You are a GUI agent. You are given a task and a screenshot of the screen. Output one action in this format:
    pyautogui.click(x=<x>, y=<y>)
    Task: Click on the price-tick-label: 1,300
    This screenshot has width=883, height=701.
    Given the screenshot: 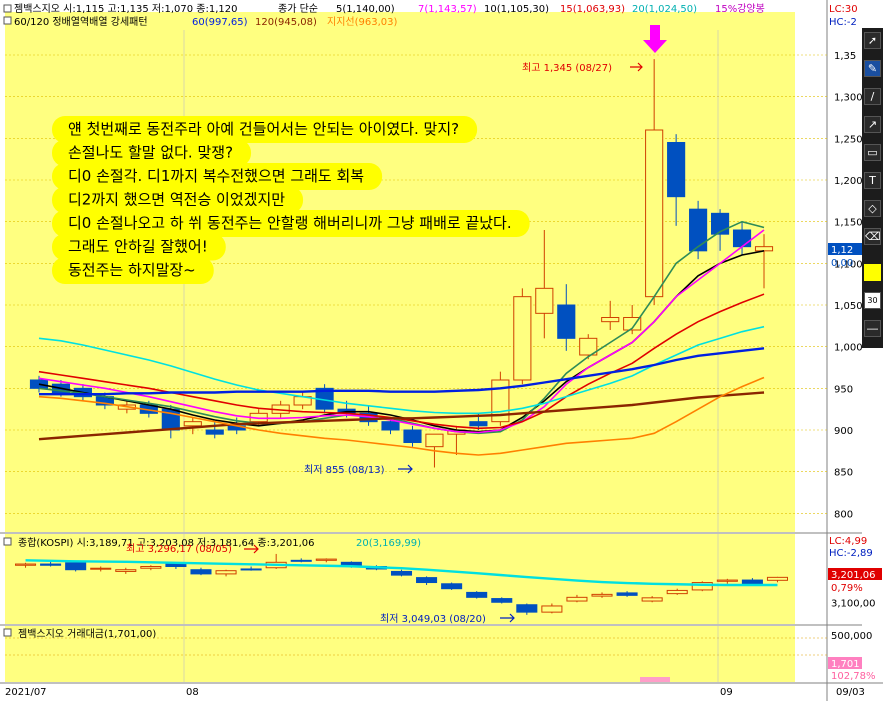 What is the action you would take?
    pyautogui.click(x=848, y=98)
    